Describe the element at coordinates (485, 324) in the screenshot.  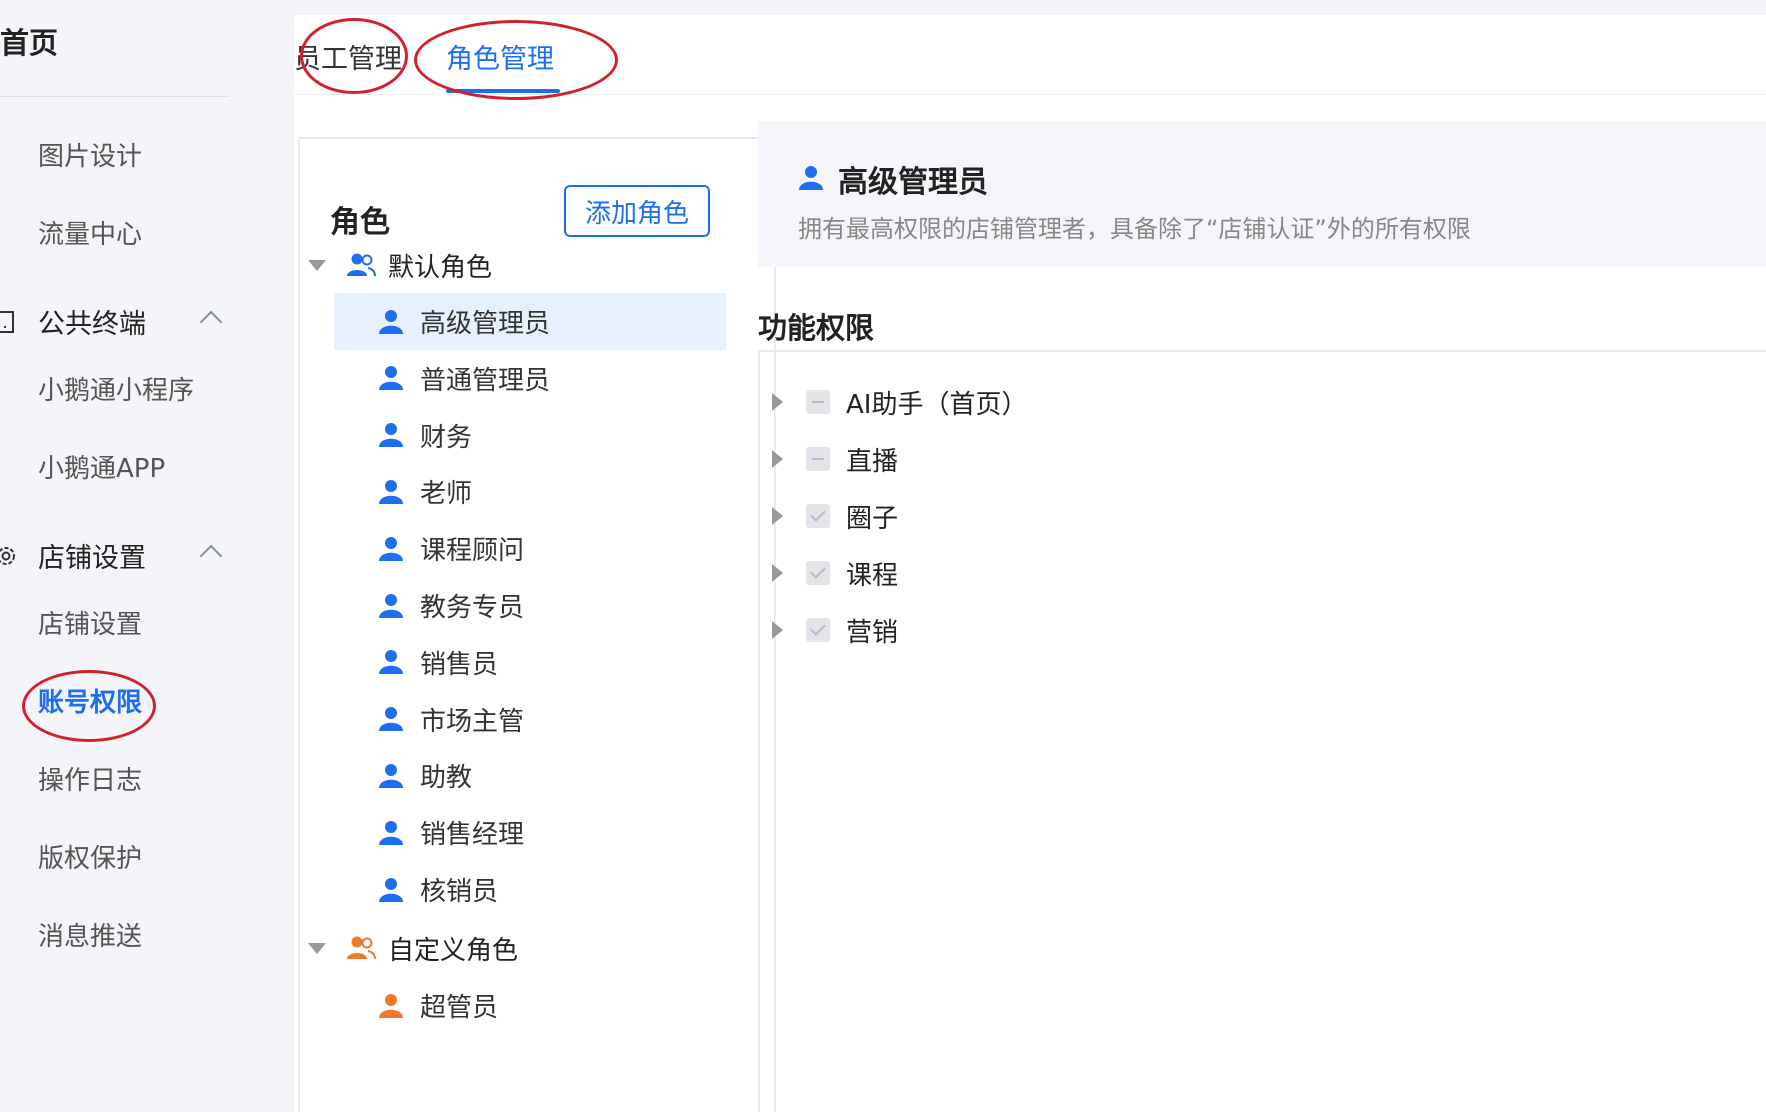
I see `role-item-label: 高级管理员` at that location.